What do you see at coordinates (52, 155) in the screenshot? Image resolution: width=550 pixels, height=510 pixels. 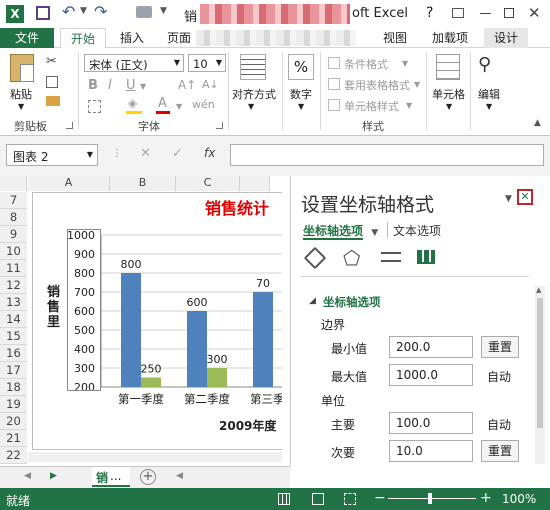 I see `name-box: 图表 2 ▼` at bounding box center [52, 155].